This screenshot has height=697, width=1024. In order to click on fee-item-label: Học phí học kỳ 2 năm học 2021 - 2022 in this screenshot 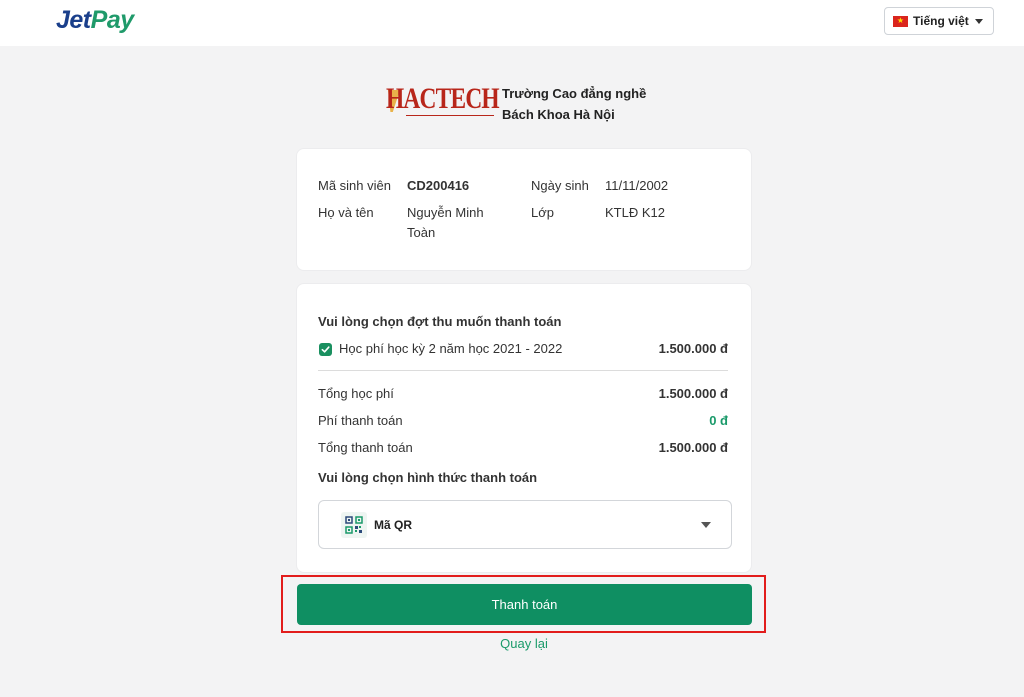, I will do `click(450, 348)`.